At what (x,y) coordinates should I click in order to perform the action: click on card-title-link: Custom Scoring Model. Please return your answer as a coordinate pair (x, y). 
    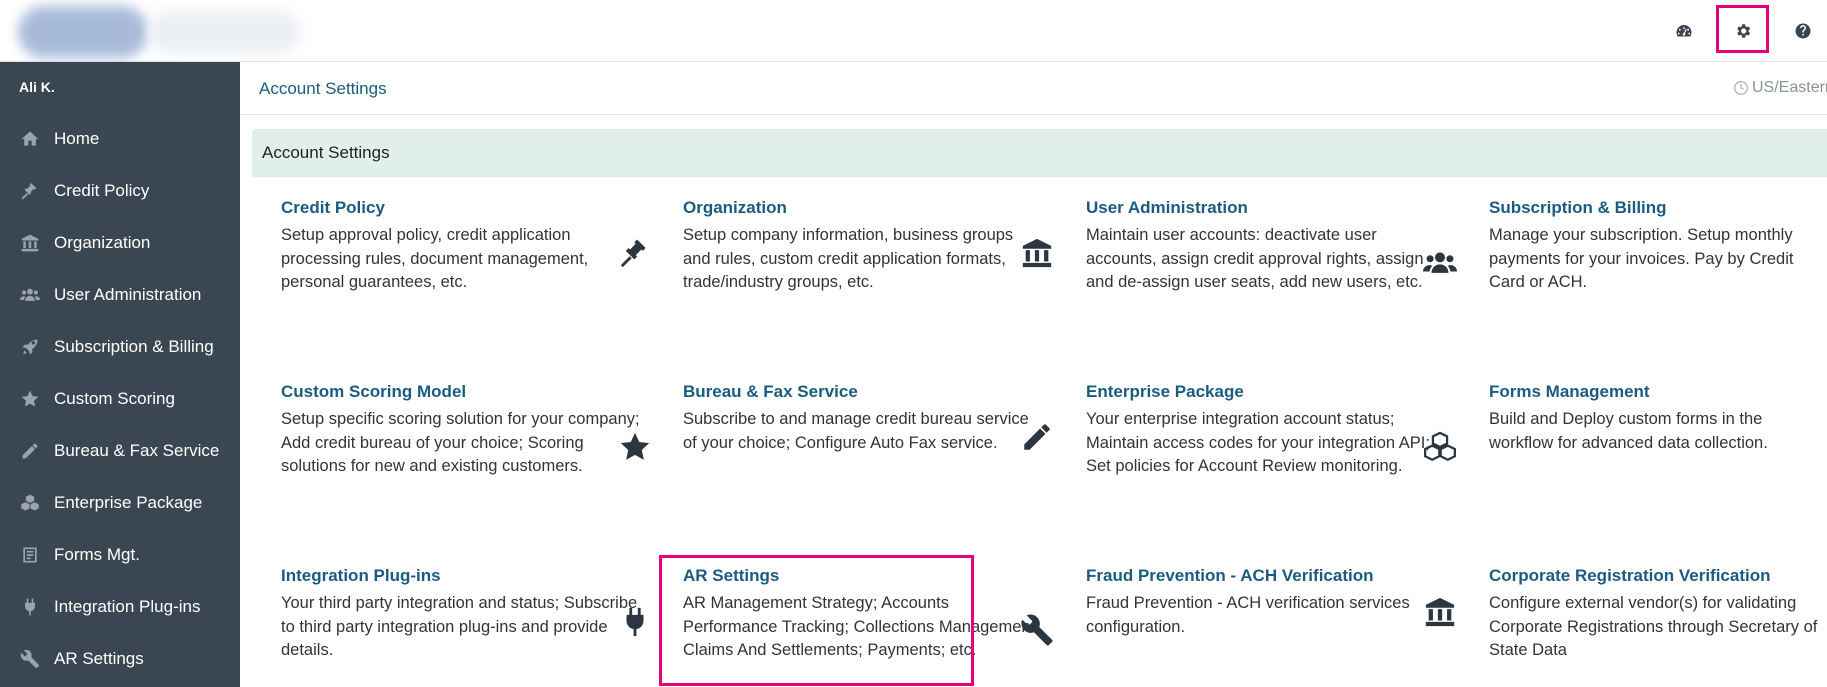
    Looking at the image, I should click on (461, 392).